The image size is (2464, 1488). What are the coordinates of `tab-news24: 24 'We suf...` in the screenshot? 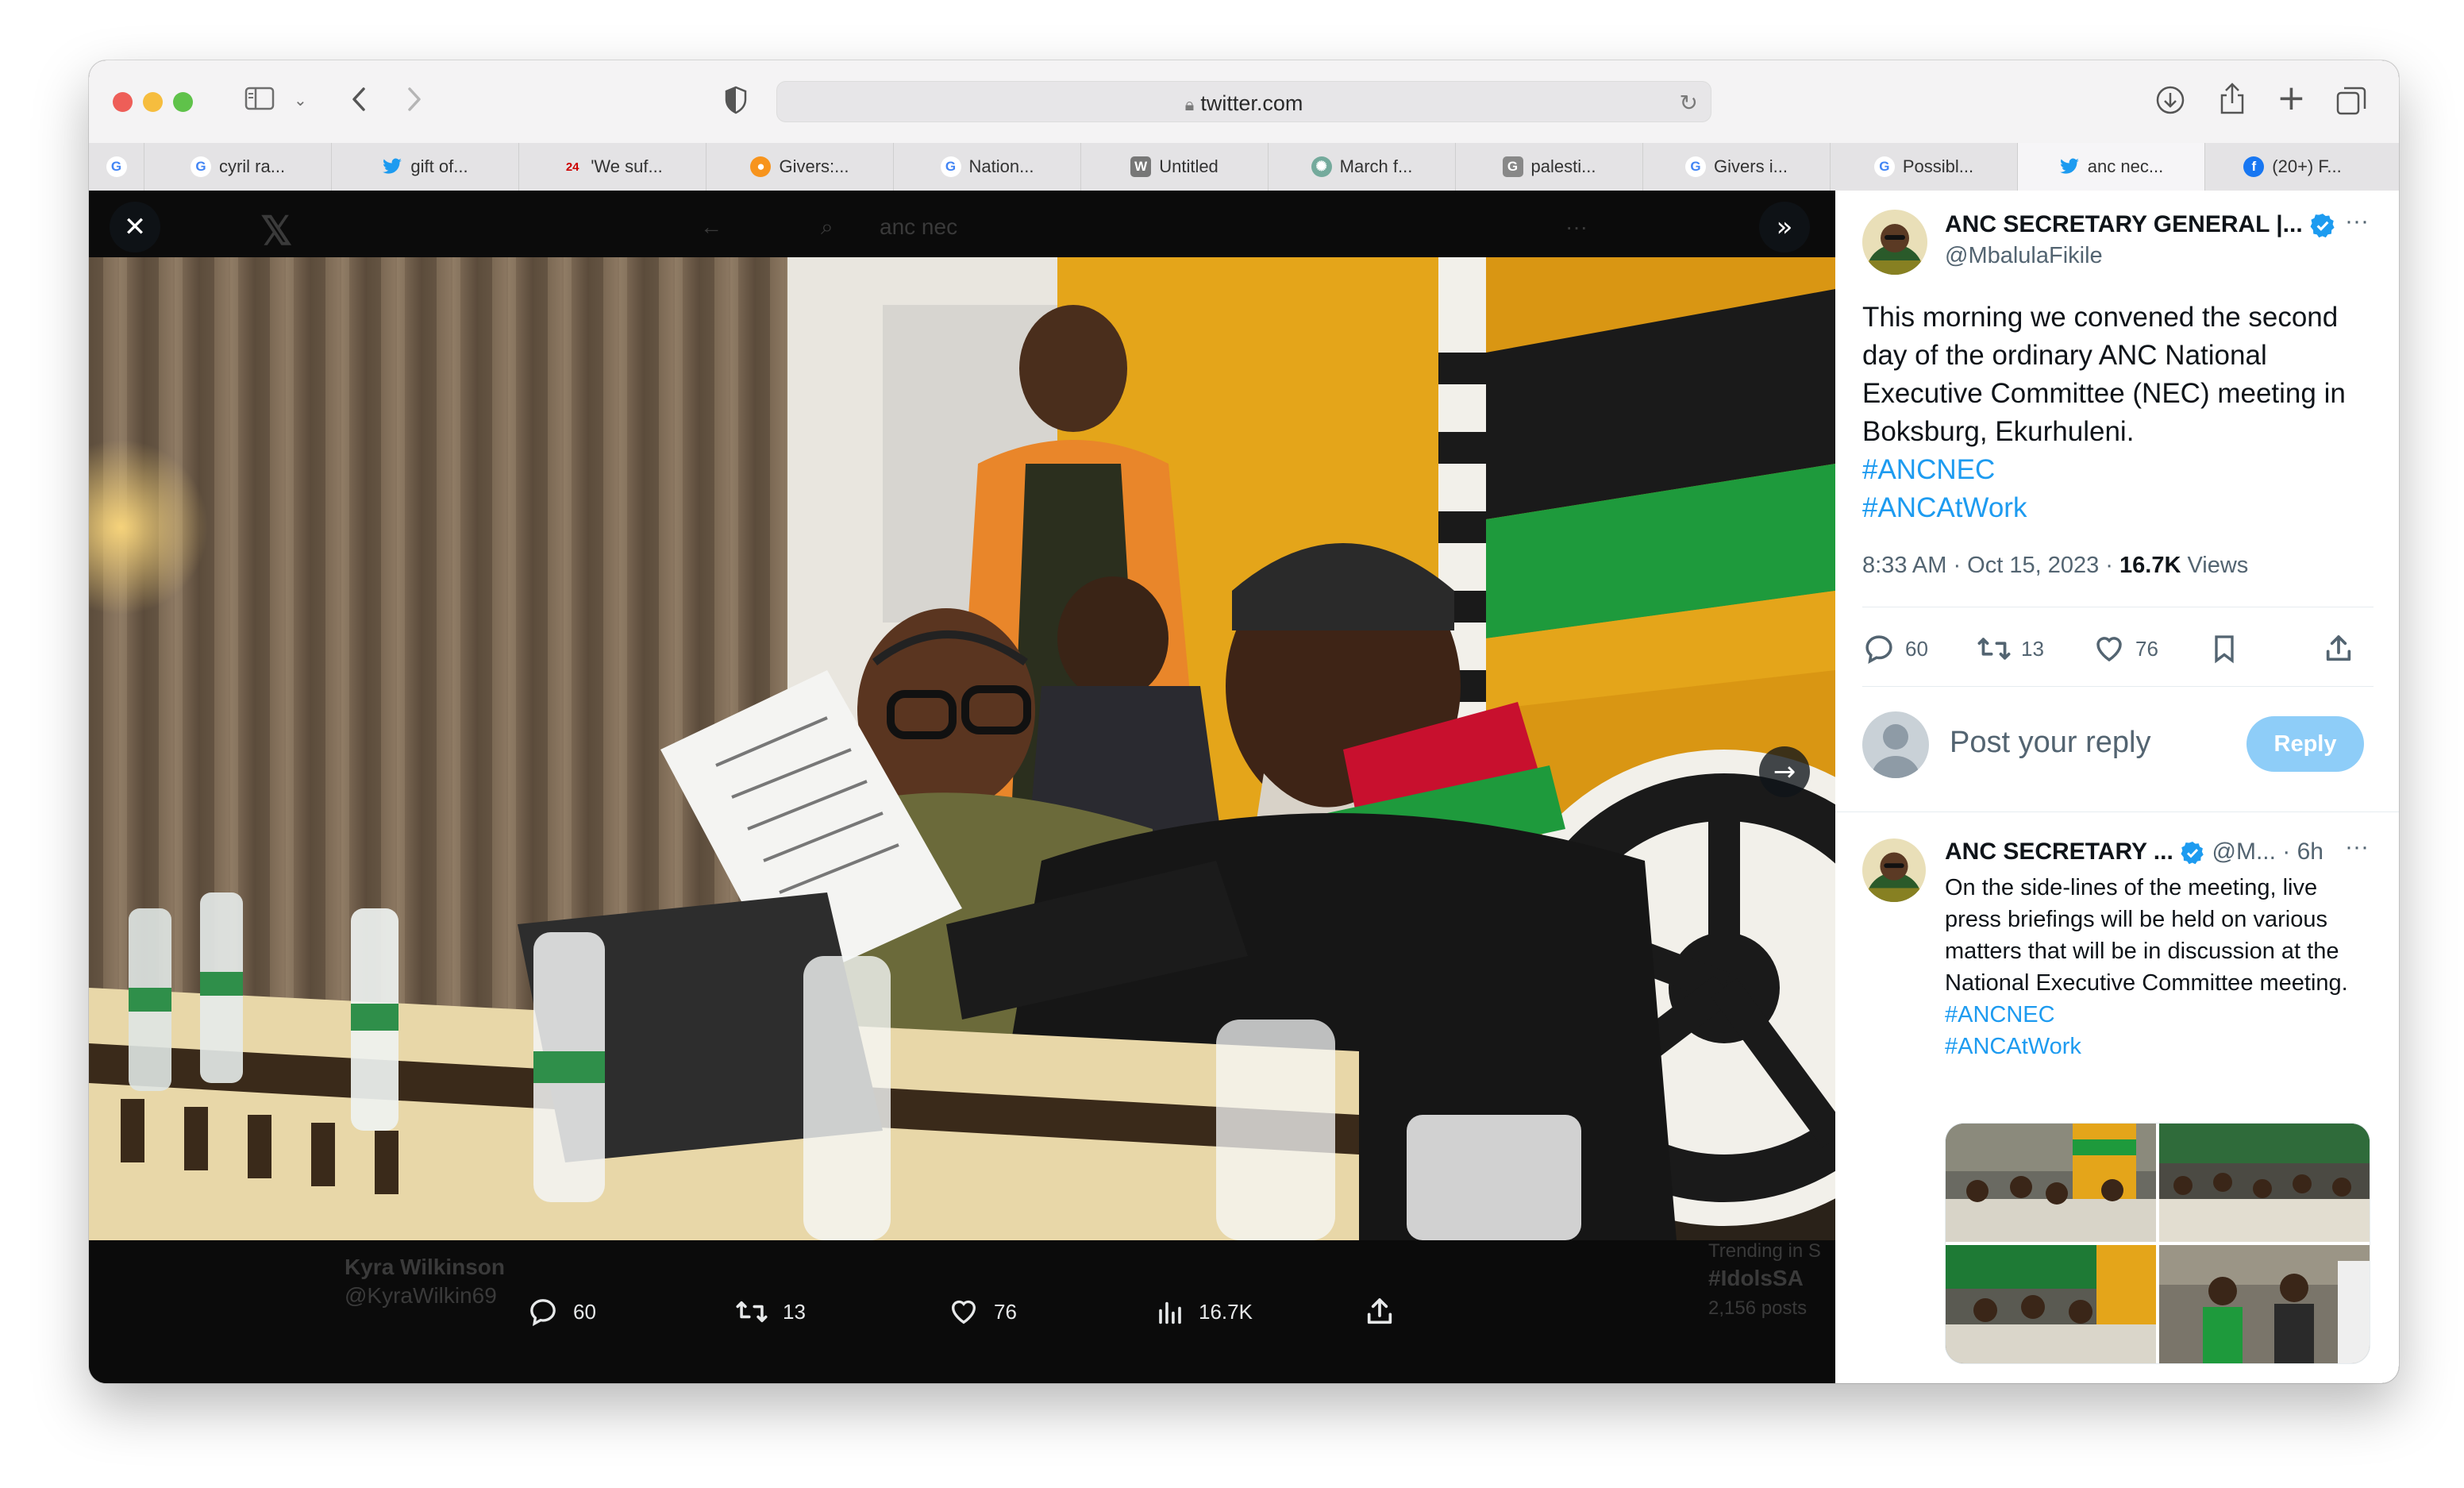 It's located at (612, 167).